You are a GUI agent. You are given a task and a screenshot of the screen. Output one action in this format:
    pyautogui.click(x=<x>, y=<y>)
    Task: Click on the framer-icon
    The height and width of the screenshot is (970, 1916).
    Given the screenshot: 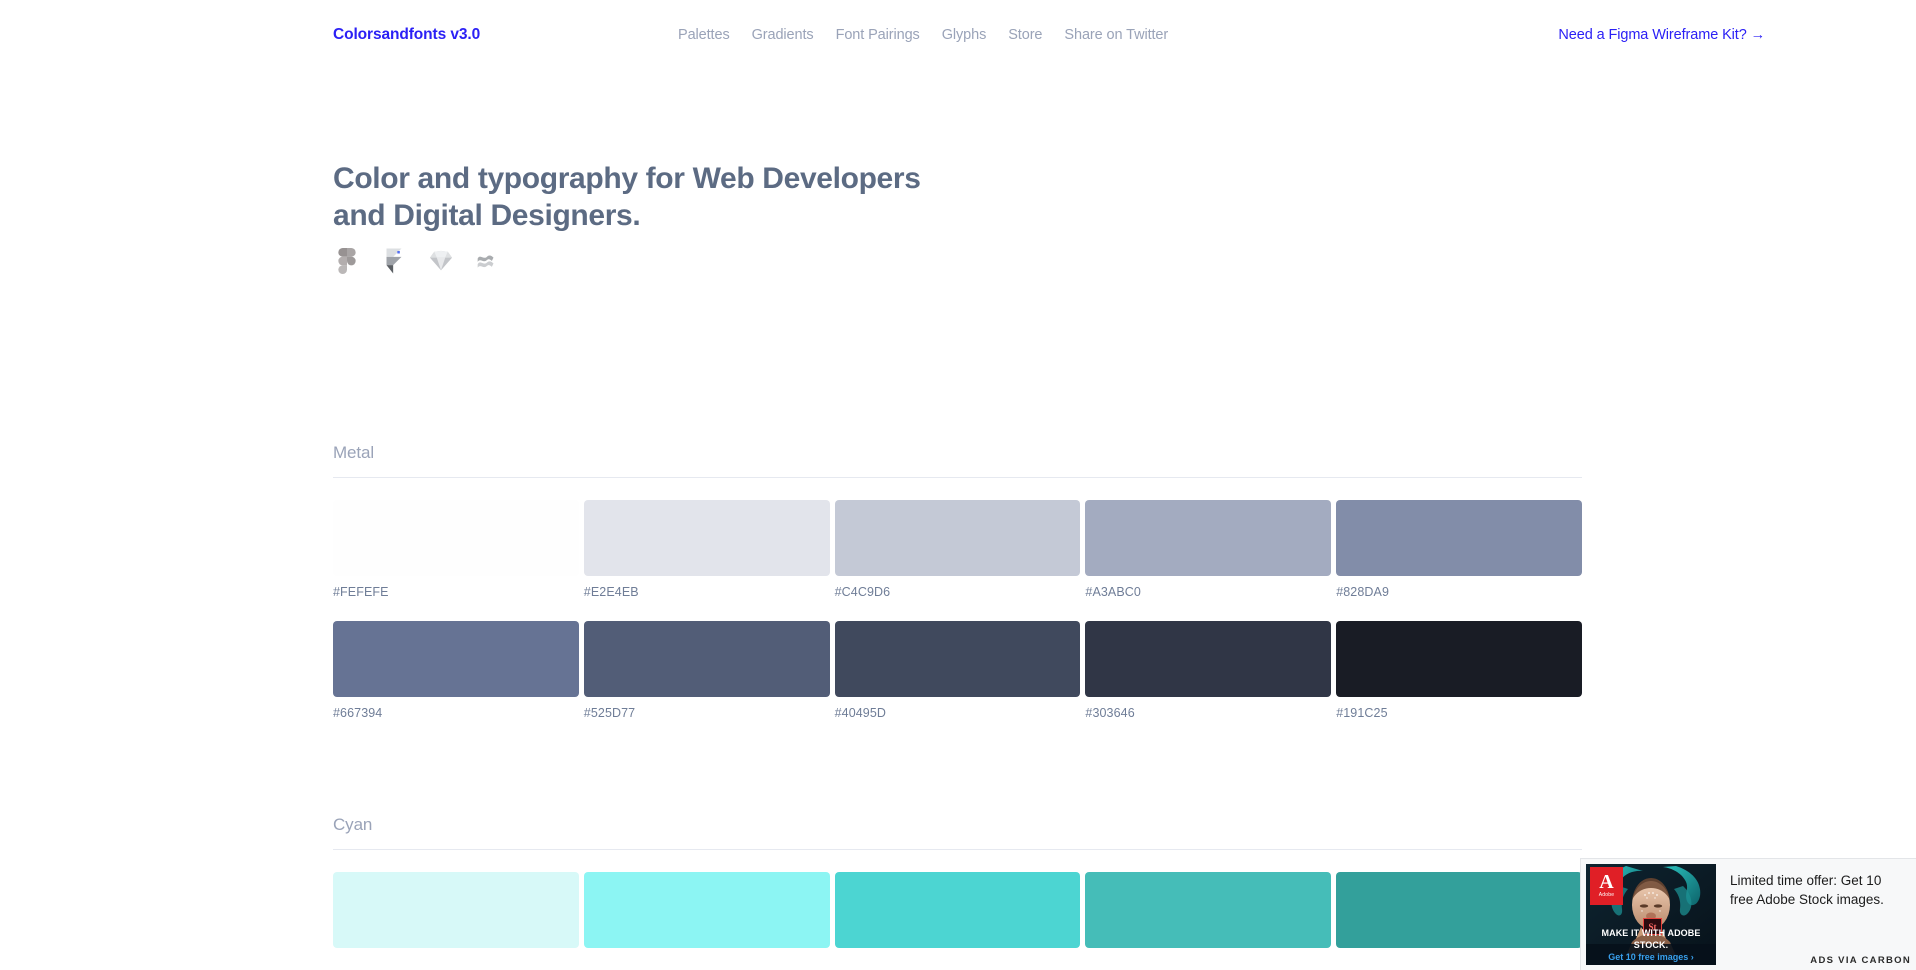 What is the action you would take?
    pyautogui.click(x=394, y=261)
    